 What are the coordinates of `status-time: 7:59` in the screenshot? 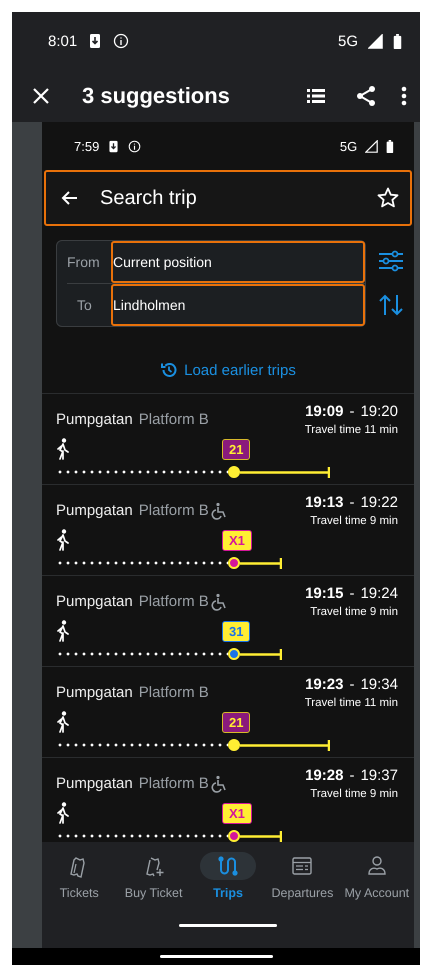 It's located at (87, 146).